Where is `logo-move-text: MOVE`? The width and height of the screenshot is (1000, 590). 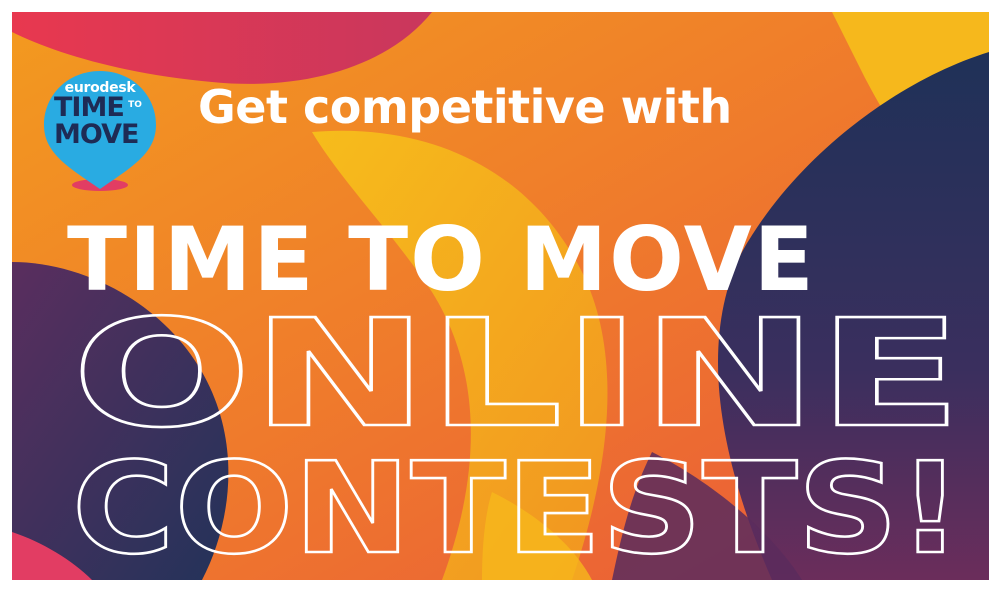
logo-move-text: MOVE is located at coordinates (96, 134).